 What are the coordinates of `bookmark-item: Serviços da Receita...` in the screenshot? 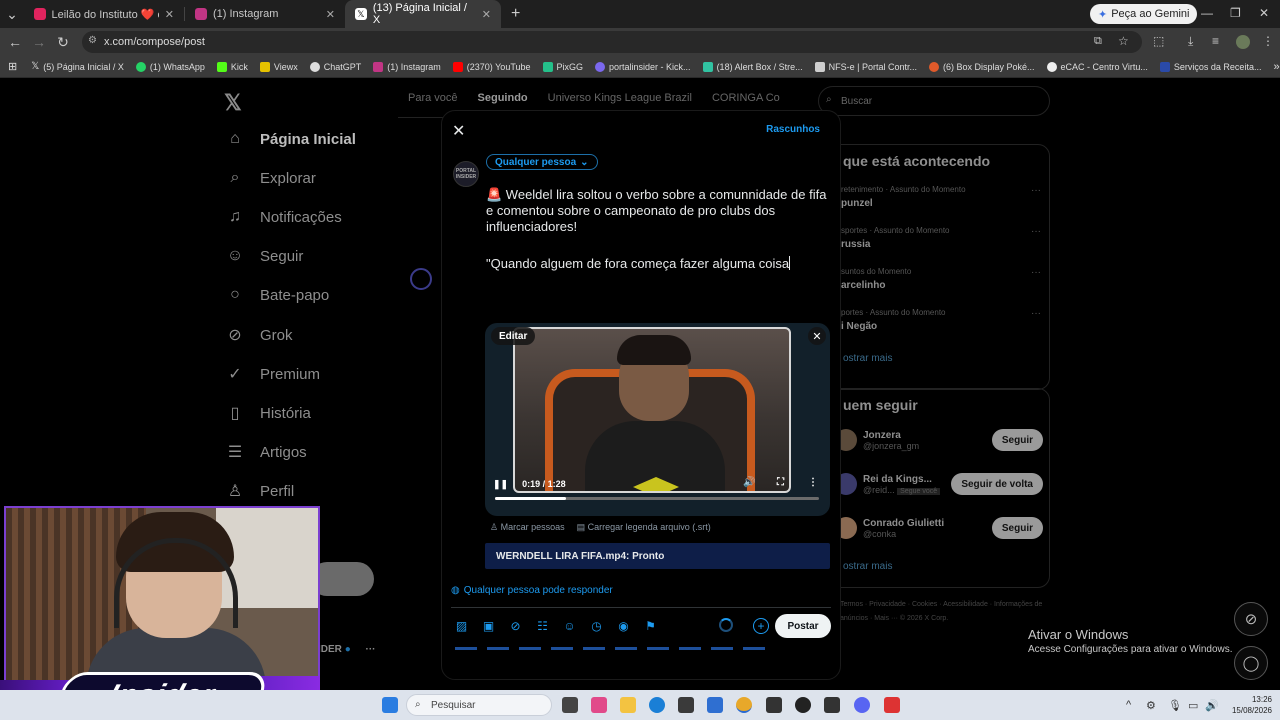 It's located at (1210, 66).